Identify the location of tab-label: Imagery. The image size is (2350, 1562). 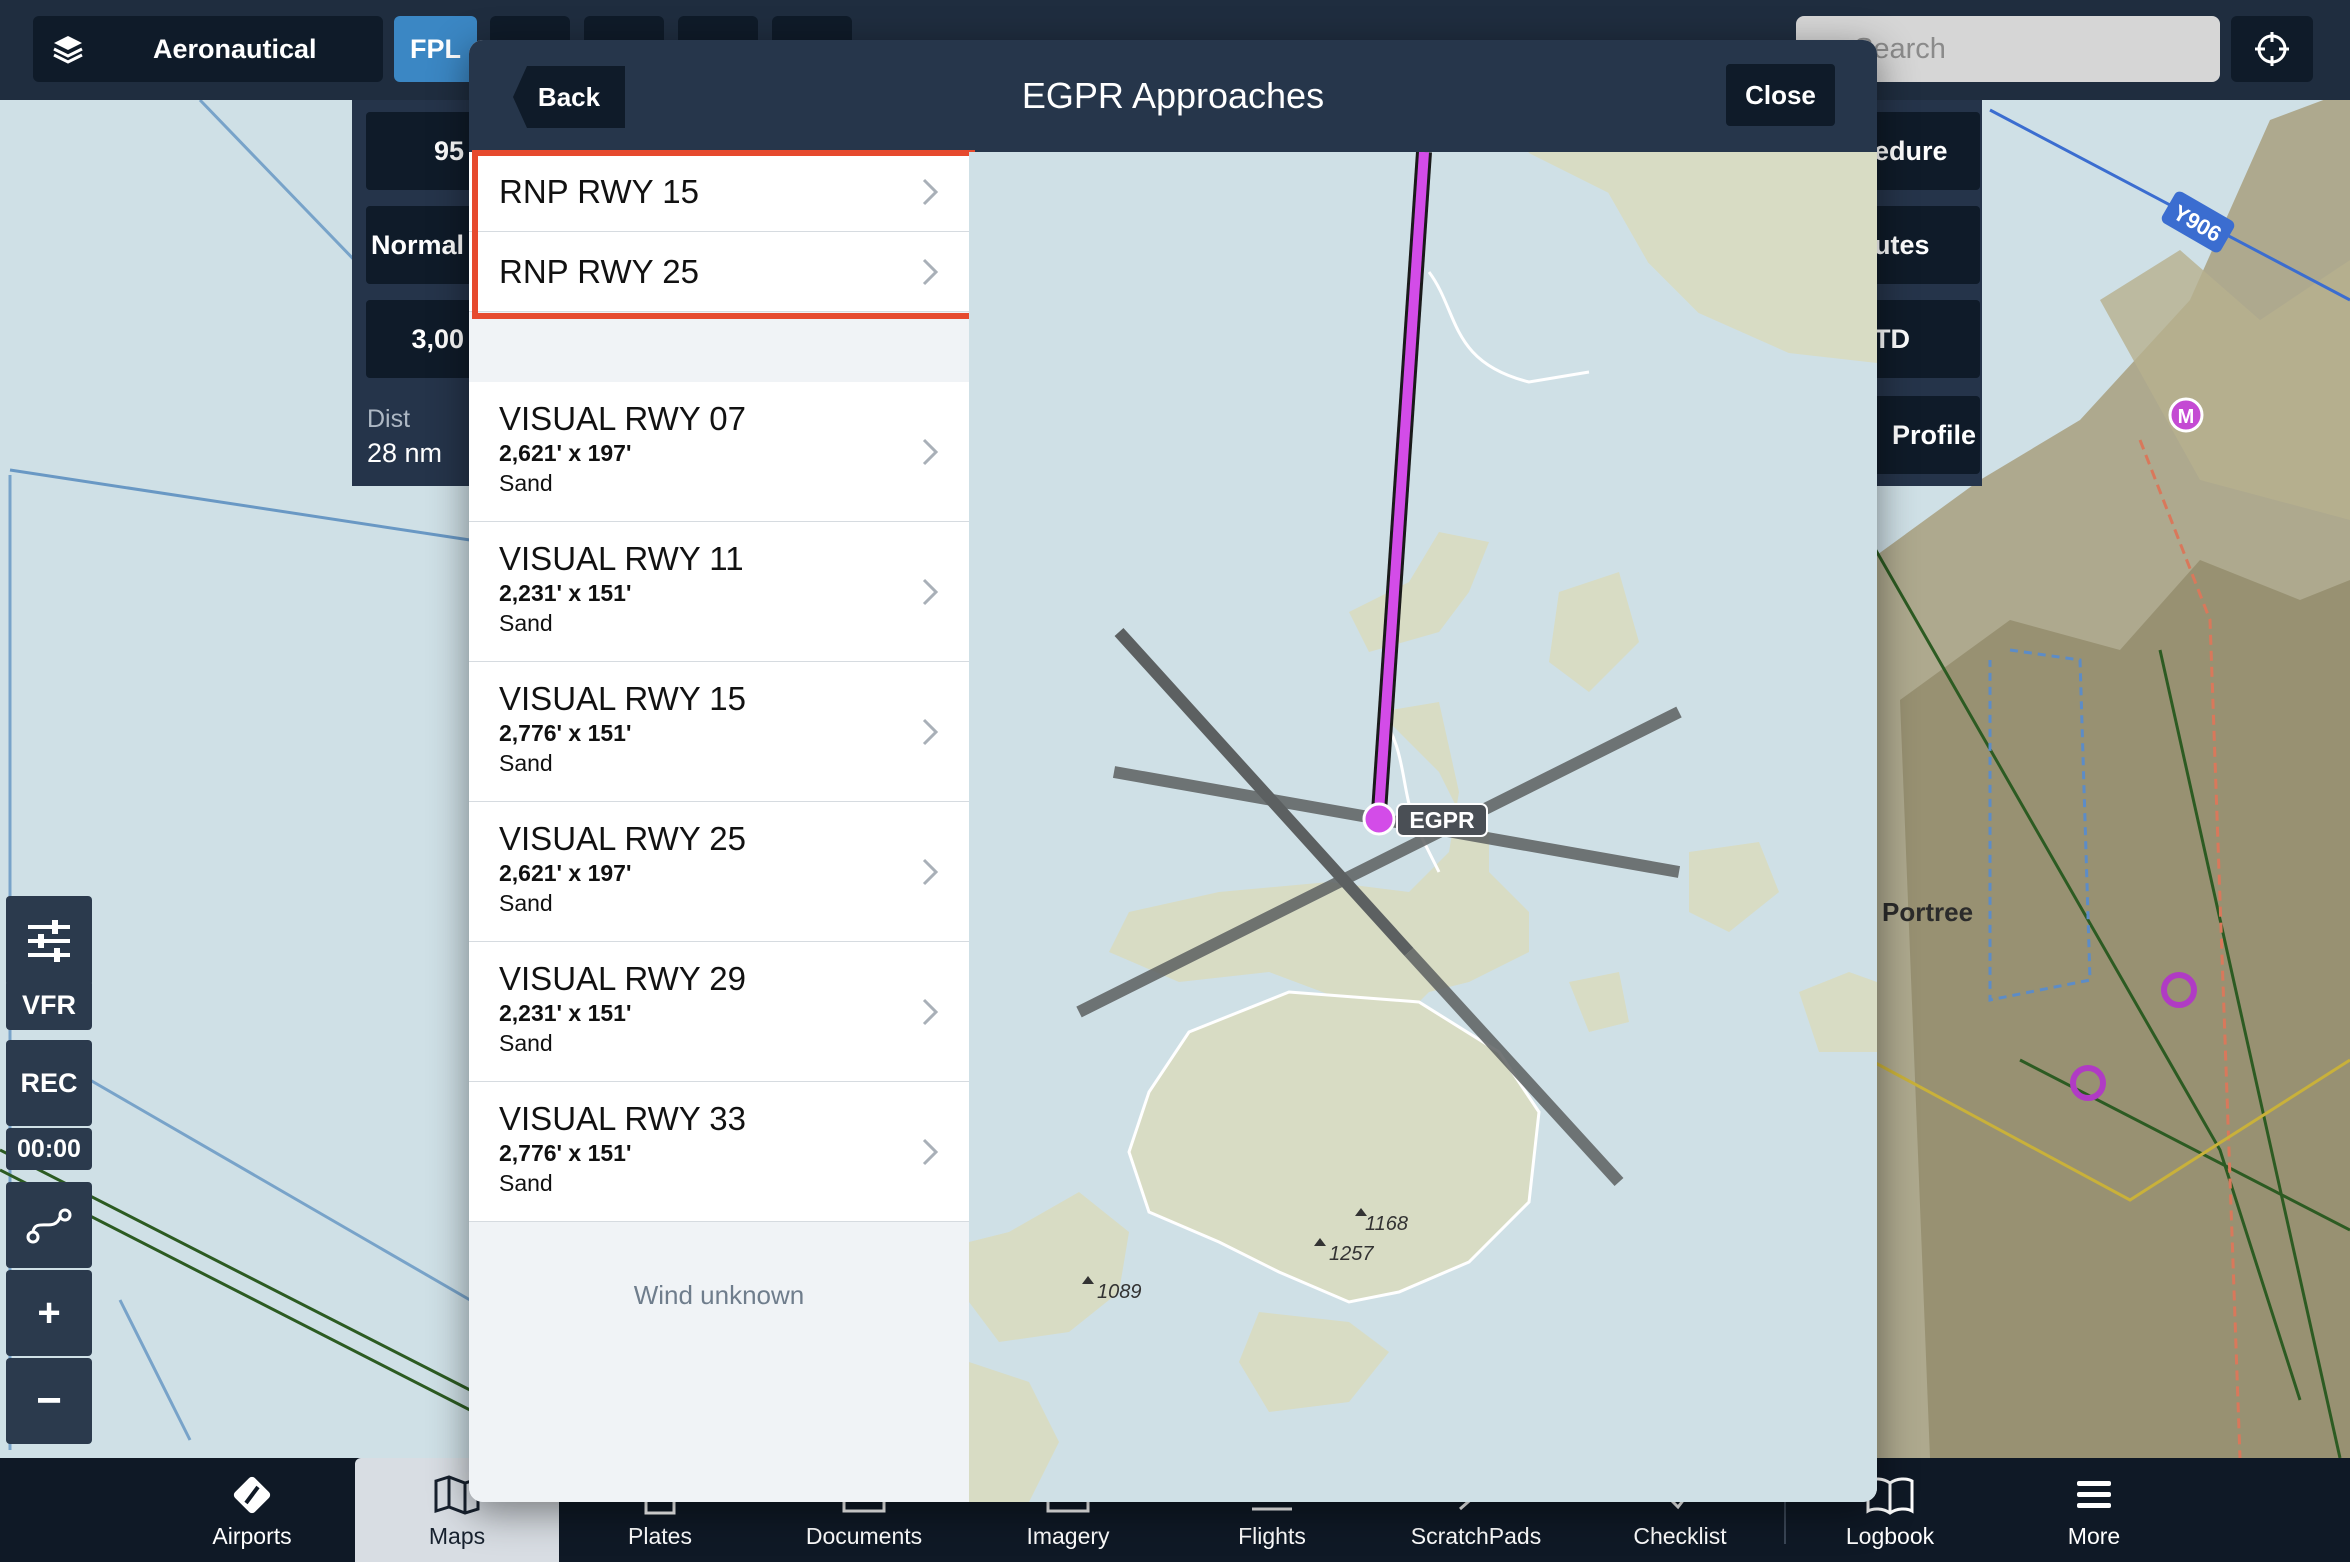
(1068, 1536).